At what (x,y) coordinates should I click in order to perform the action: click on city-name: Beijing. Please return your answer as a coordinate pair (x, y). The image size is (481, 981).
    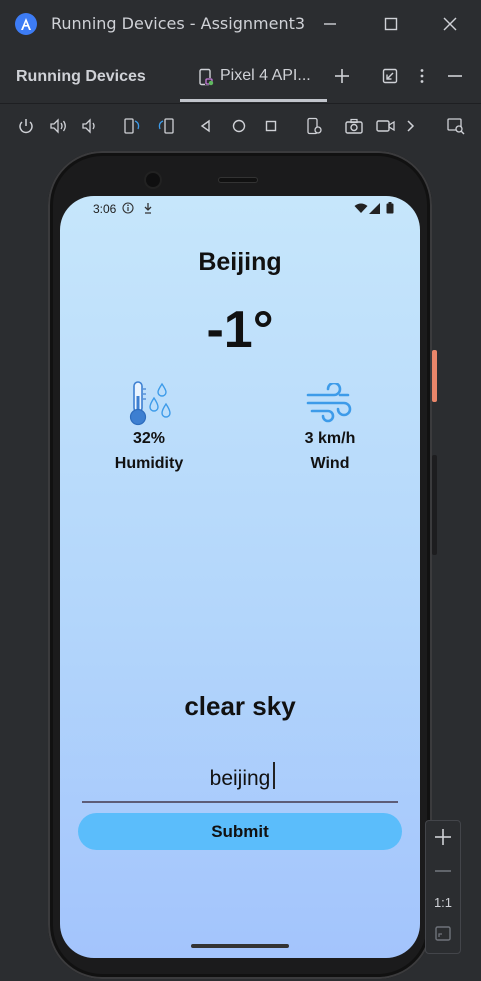
    Looking at the image, I should click on (240, 262).